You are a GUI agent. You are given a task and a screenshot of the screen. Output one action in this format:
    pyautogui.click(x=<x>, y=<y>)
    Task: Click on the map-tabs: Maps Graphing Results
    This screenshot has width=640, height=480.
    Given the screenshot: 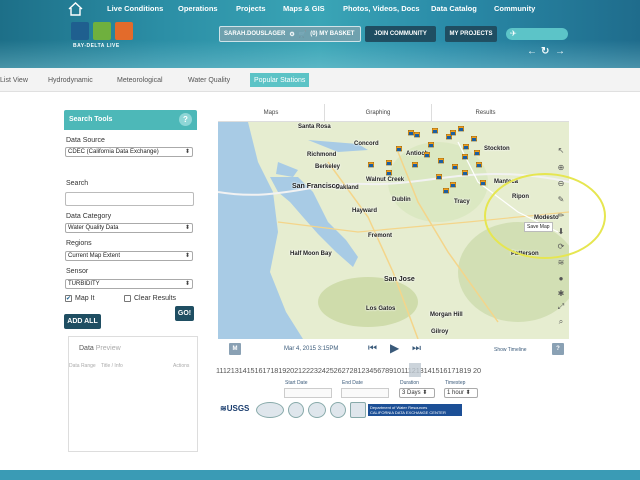 What is the action you would take?
    pyautogui.click(x=393, y=113)
    